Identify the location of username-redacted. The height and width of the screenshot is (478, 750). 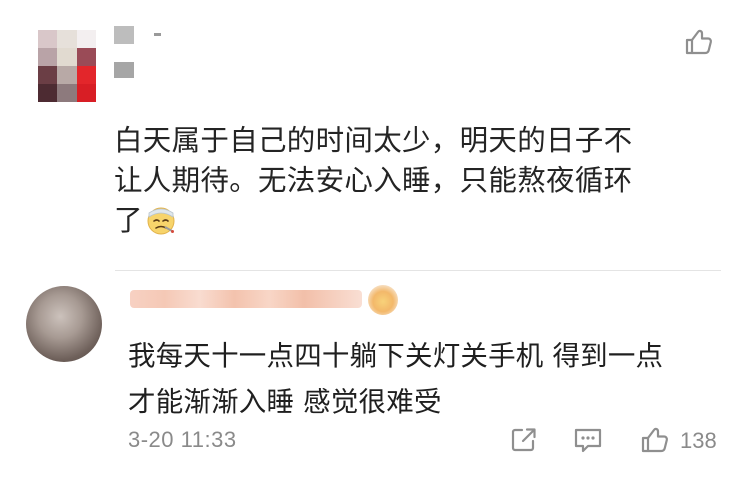
(124, 52).